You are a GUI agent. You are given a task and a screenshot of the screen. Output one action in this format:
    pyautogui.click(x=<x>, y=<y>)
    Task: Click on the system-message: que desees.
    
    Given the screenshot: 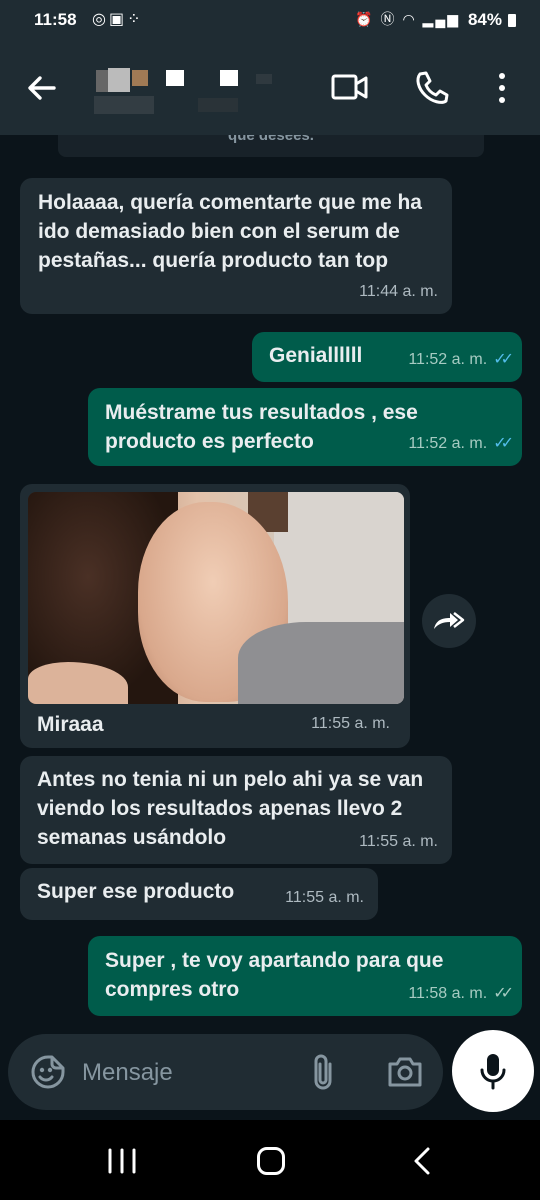 What is the action you would take?
    pyautogui.click(x=271, y=146)
    